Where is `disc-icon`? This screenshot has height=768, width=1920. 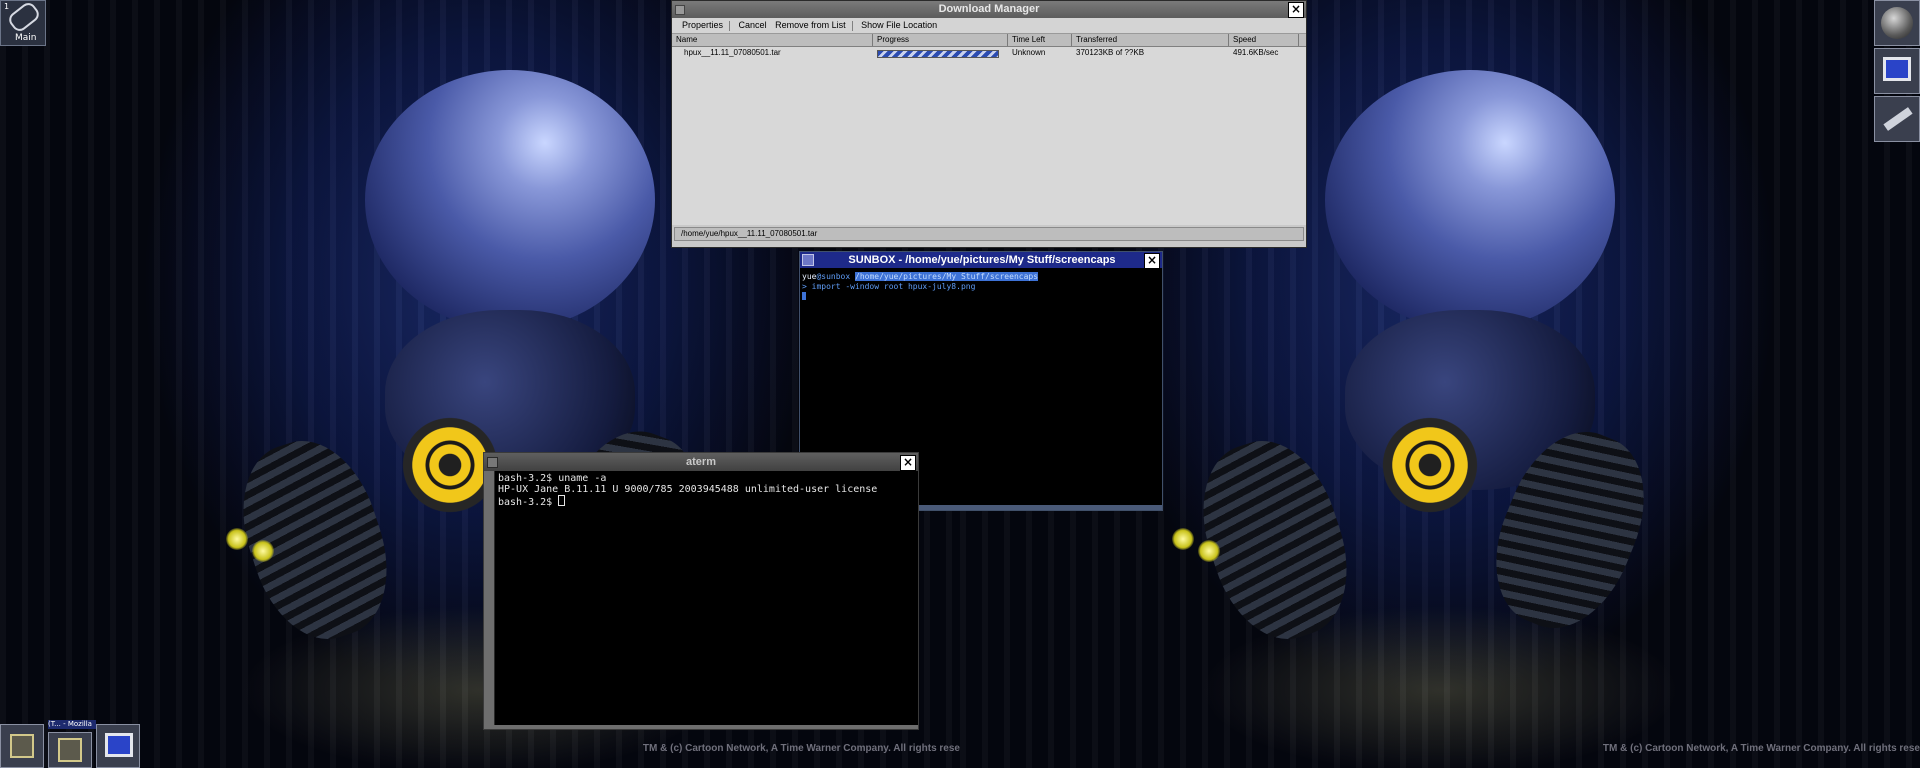 disc-icon is located at coordinates (1897, 23).